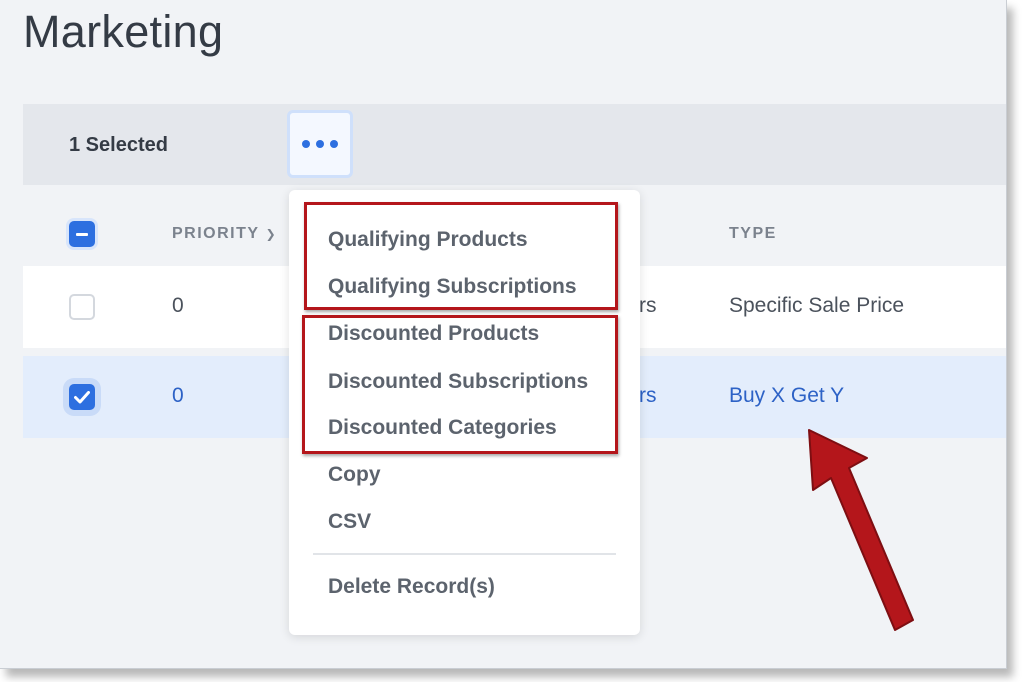  I want to click on red-arrow-icon, so click(861, 530).